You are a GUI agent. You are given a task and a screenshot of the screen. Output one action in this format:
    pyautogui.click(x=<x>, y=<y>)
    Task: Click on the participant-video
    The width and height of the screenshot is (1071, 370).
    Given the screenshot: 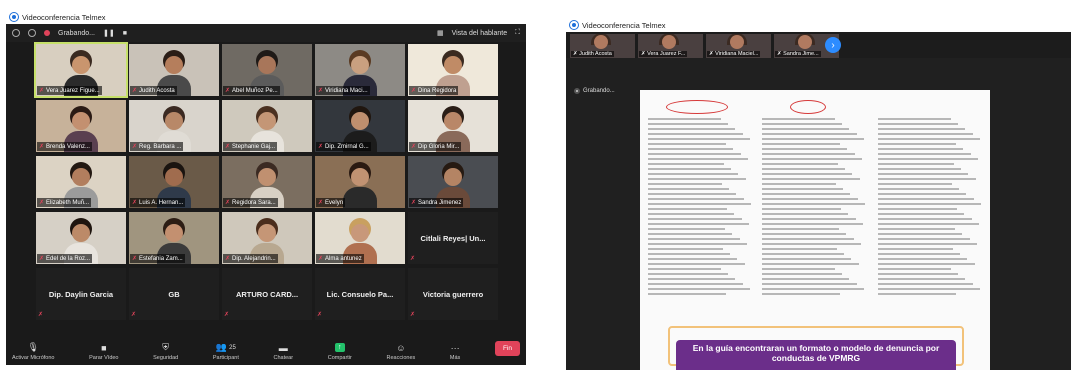 What is the action you would take?
    pyautogui.click(x=805, y=42)
    